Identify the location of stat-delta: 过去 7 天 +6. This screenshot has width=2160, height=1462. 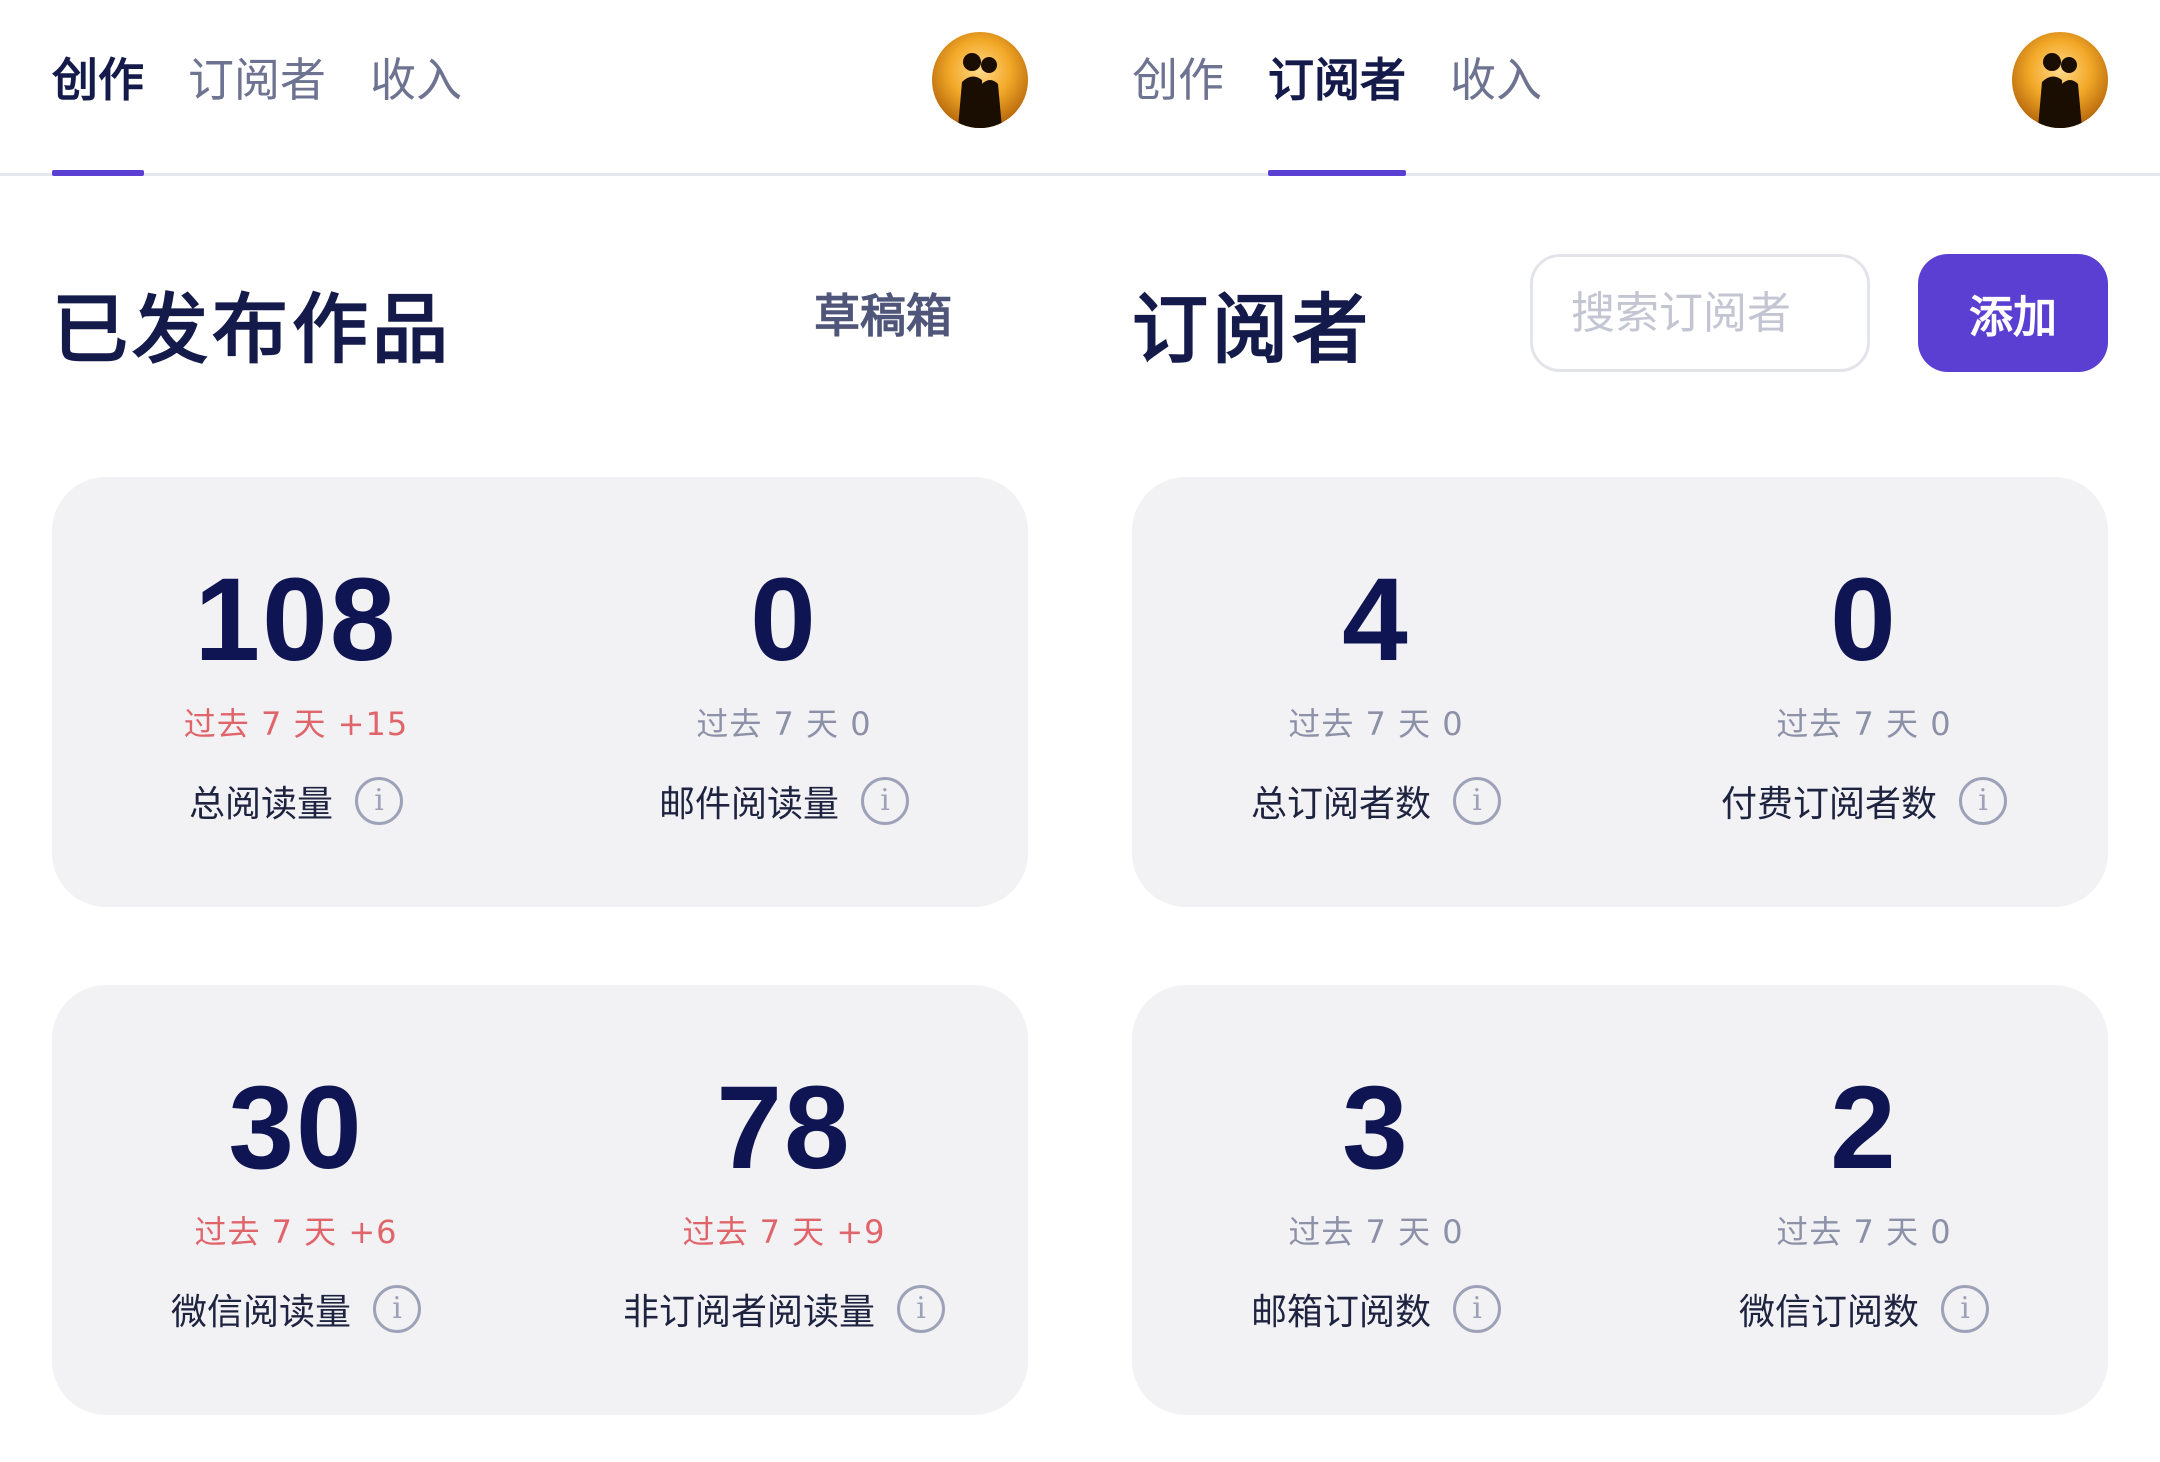
(296, 1232).